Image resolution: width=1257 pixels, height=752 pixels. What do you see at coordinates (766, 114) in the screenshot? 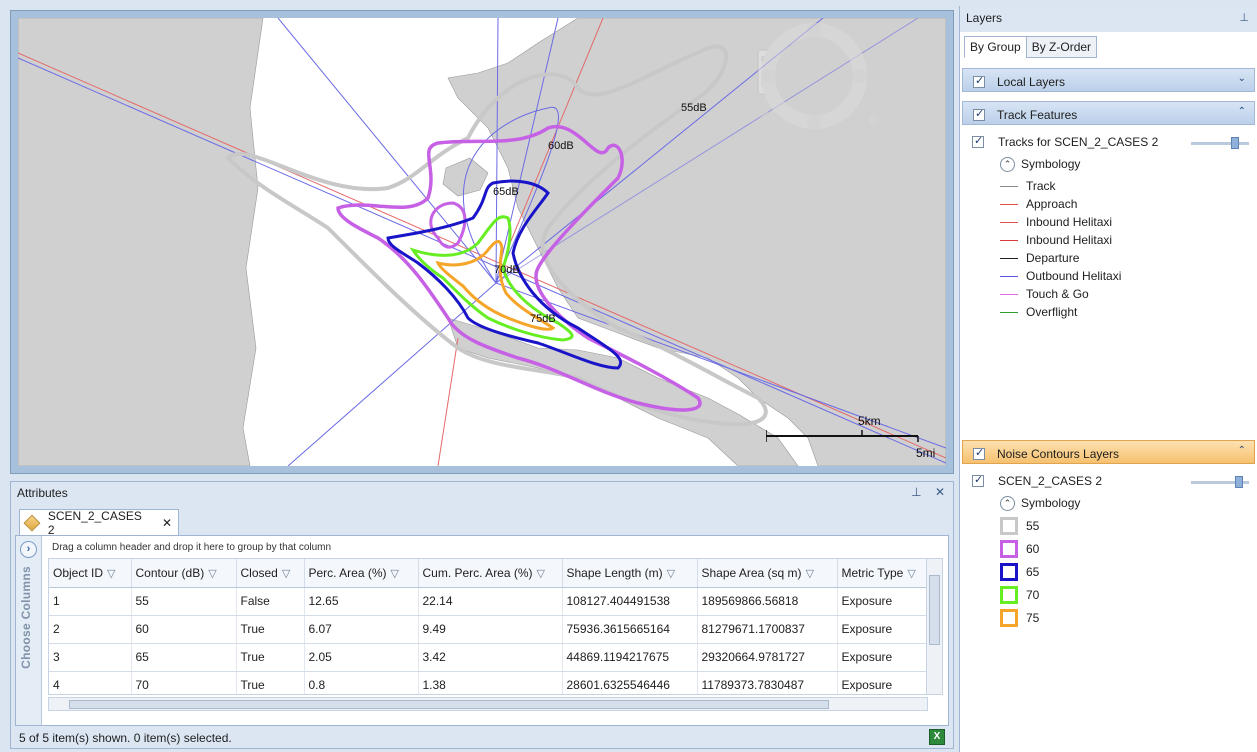
I see `home-icon` at bounding box center [766, 114].